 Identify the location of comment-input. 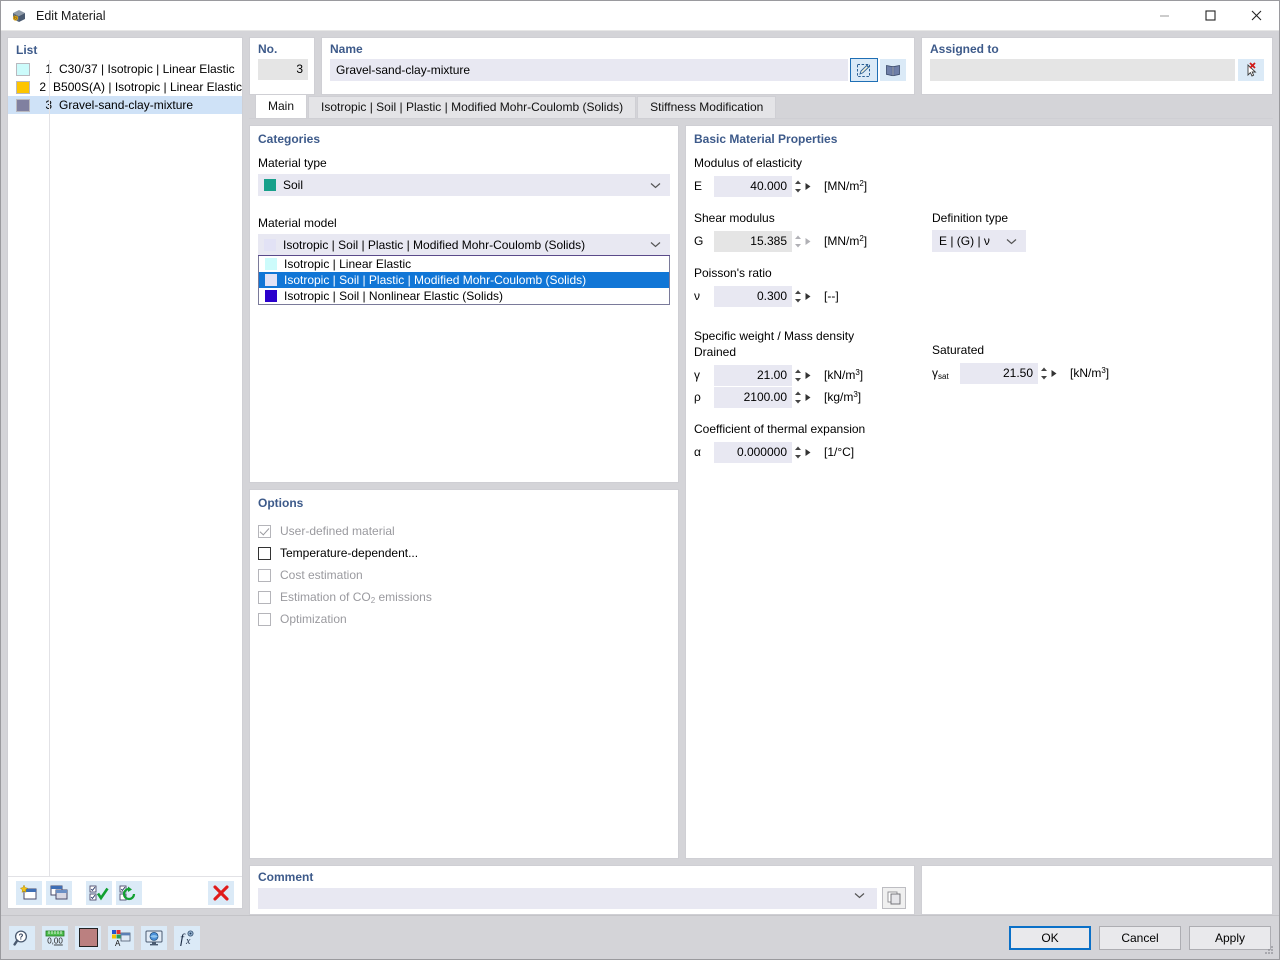
(567, 898).